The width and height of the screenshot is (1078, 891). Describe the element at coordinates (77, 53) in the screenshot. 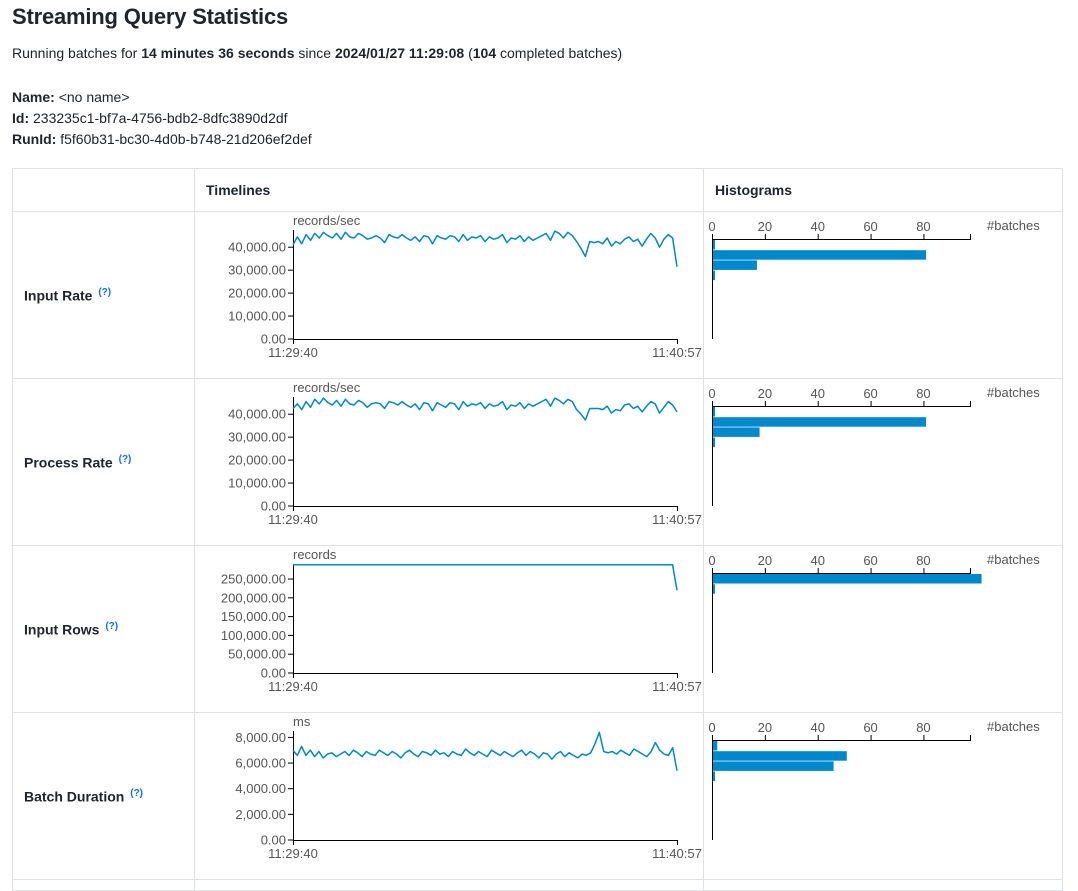

I see `summary-prefix: Running batches for` at that location.